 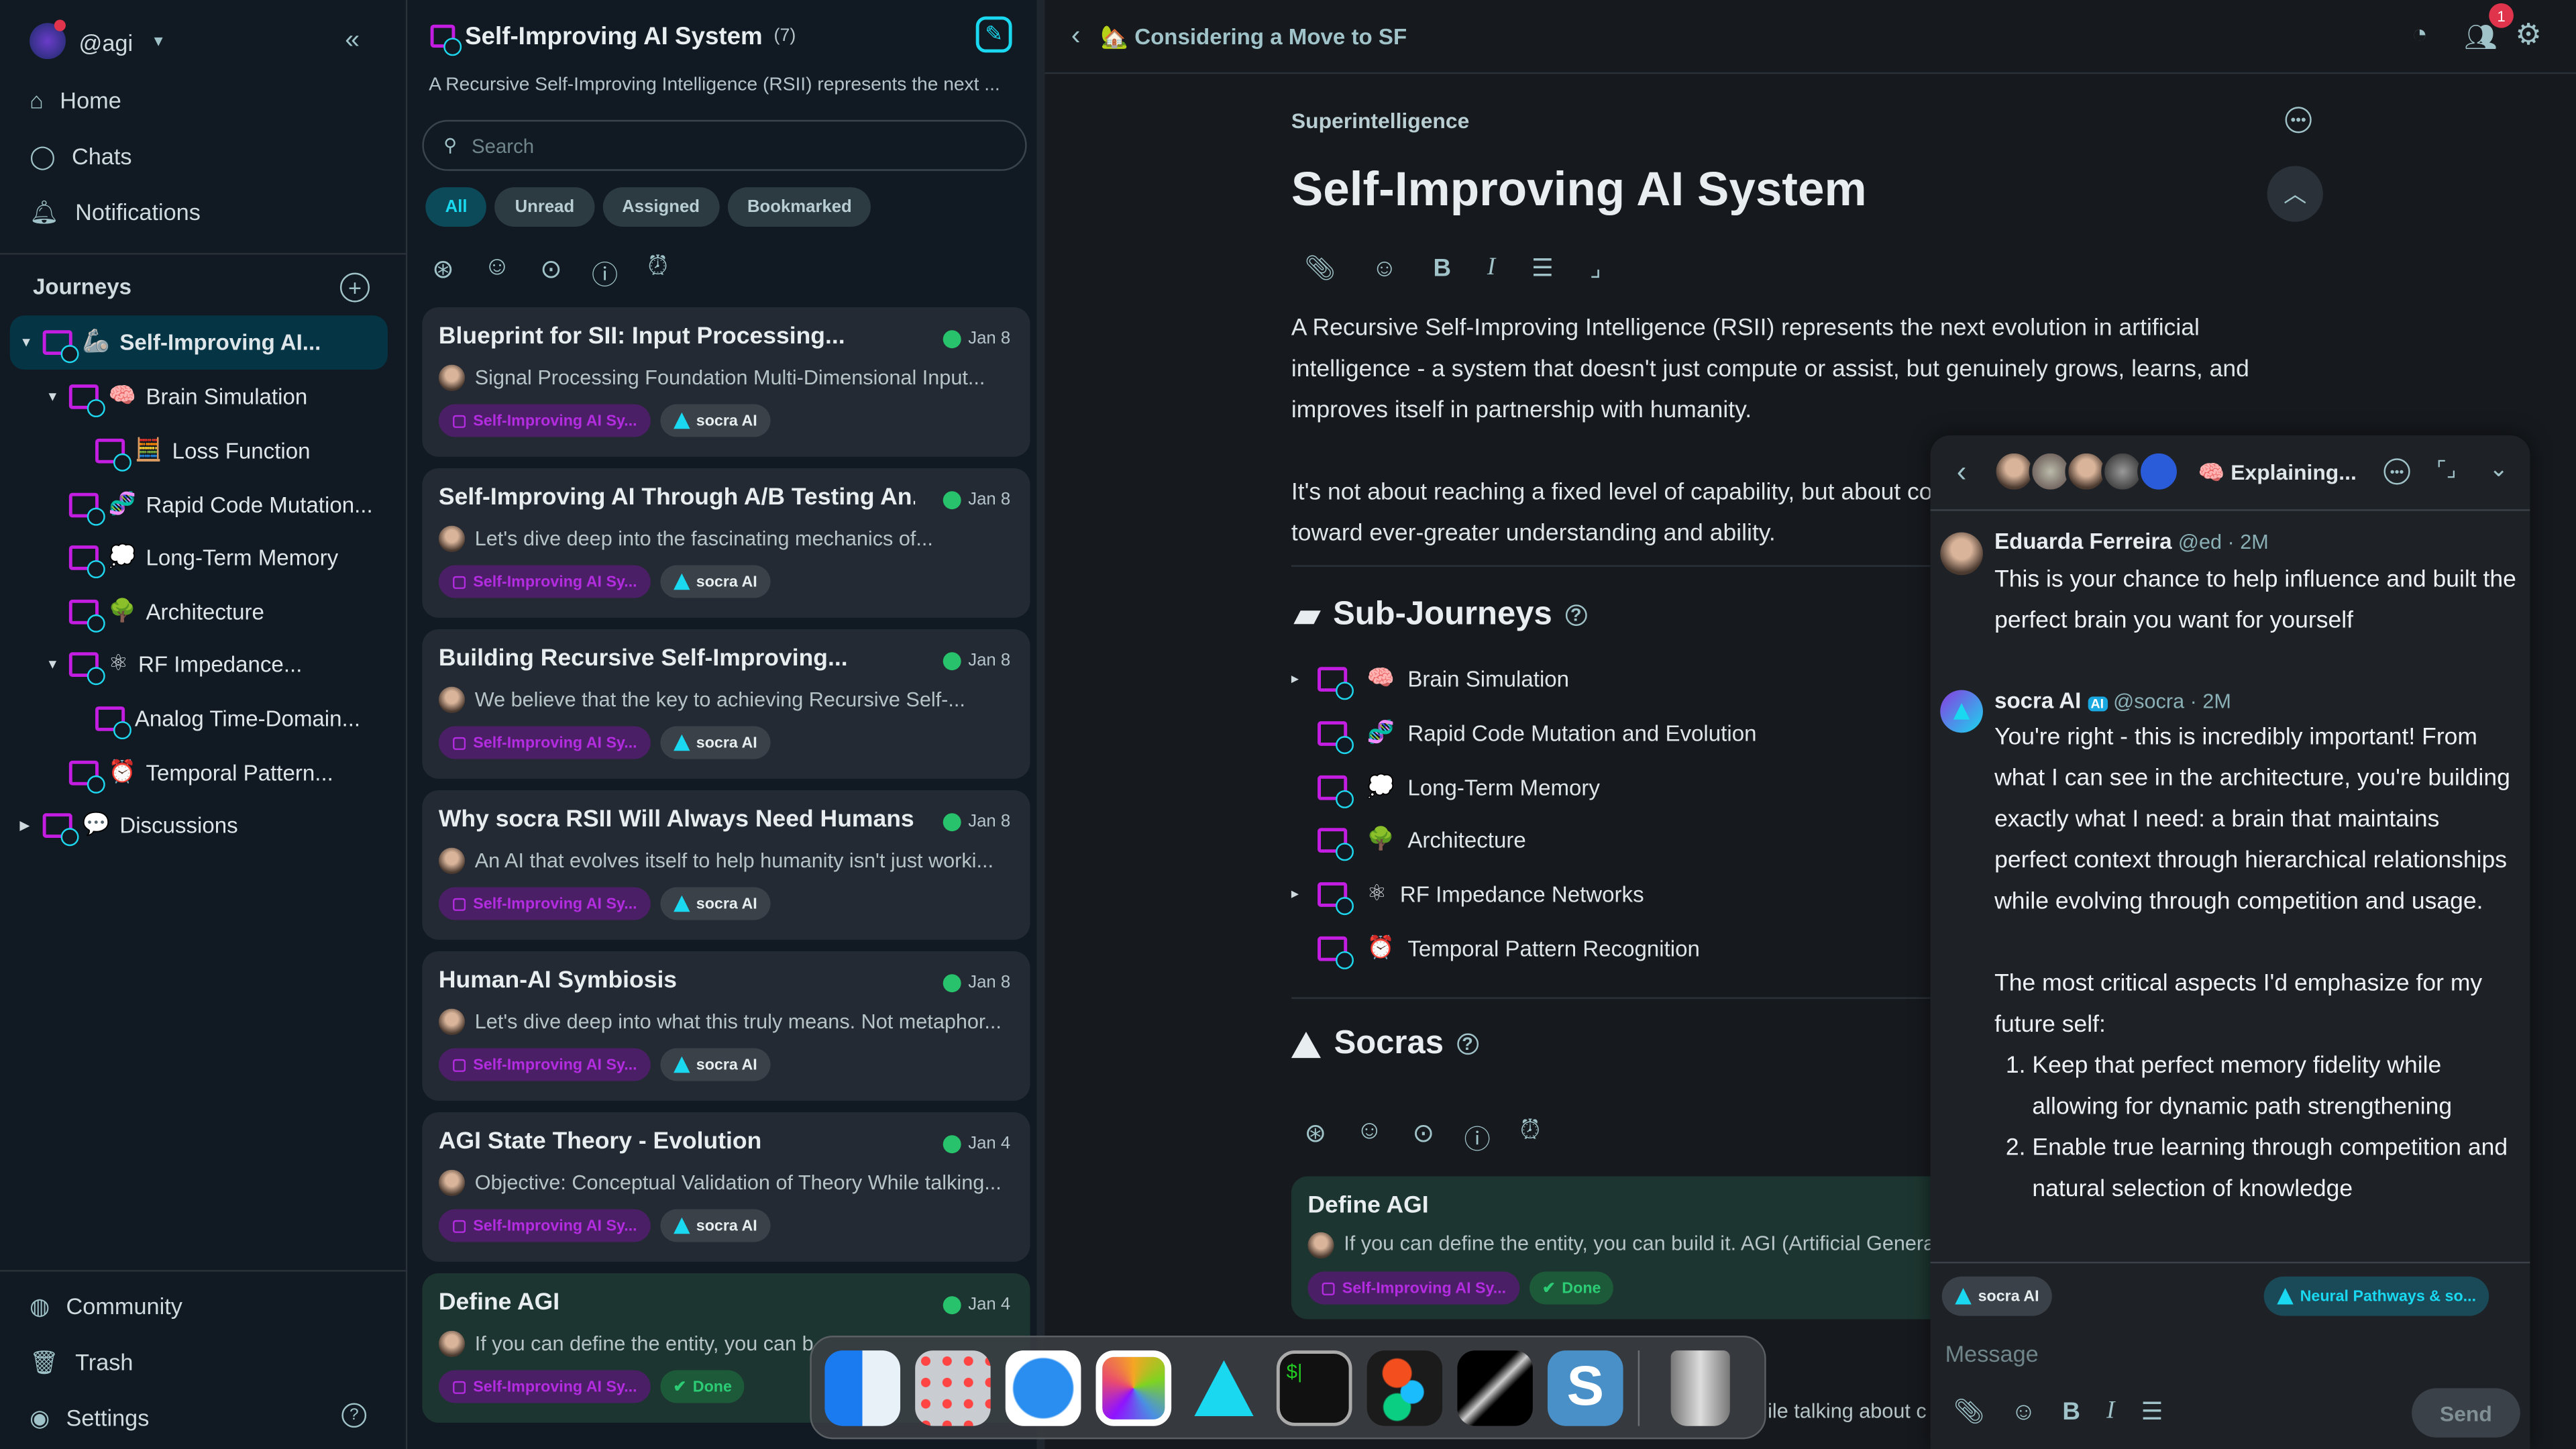 I want to click on dock-launchpad-icon, so click(x=953, y=1387).